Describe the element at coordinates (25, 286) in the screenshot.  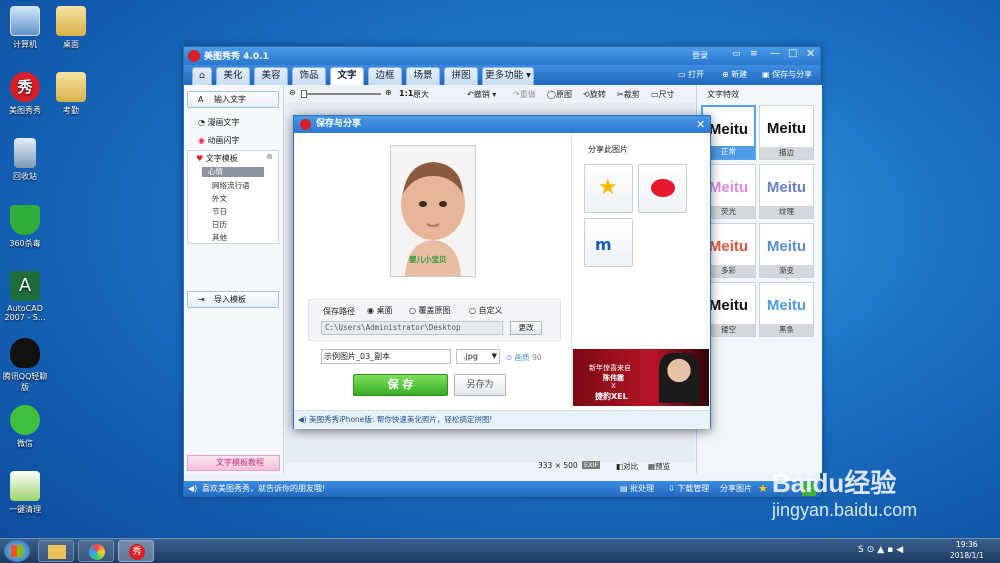
I see `autocad-icon: A` at that location.